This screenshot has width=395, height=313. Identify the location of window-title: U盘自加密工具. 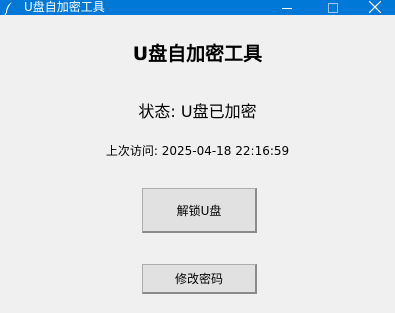
(64, 7).